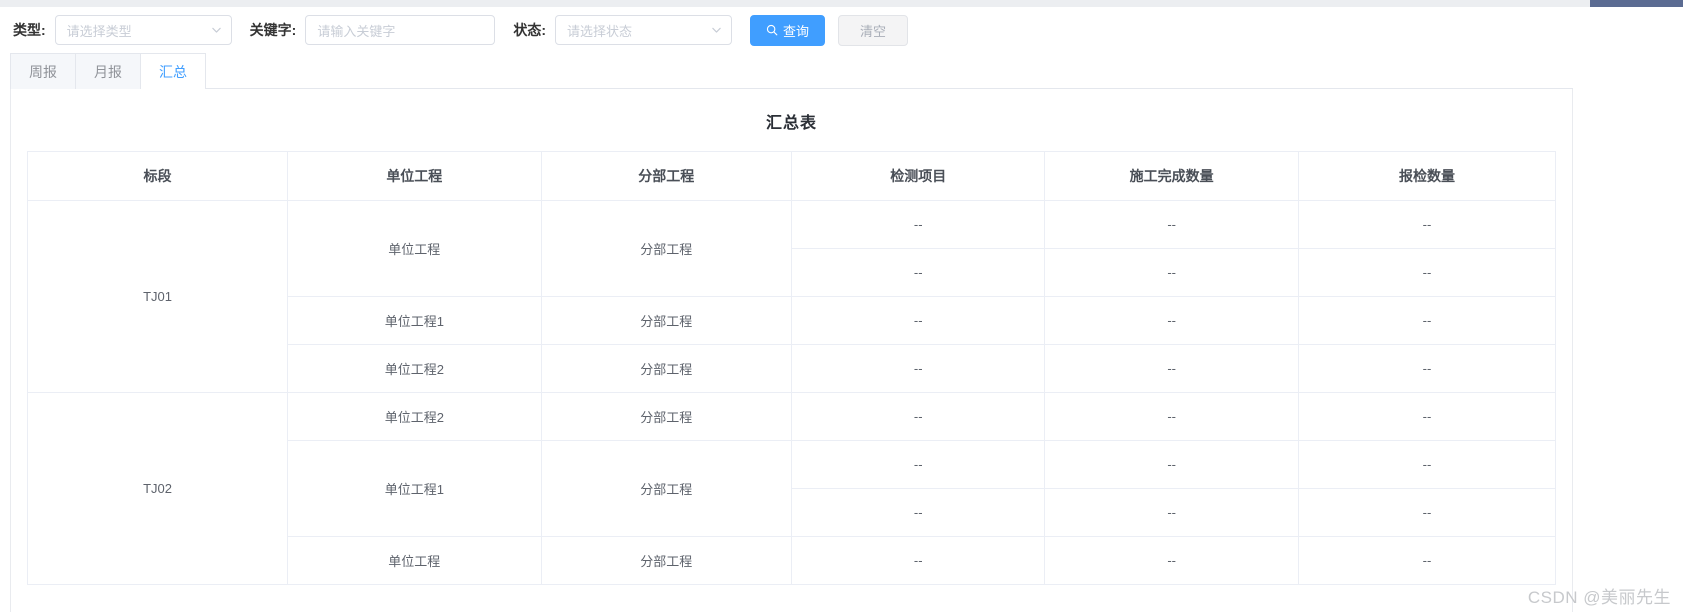 This screenshot has height=612, width=1683. I want to click on tab-0: 周报, so click(43, 71).